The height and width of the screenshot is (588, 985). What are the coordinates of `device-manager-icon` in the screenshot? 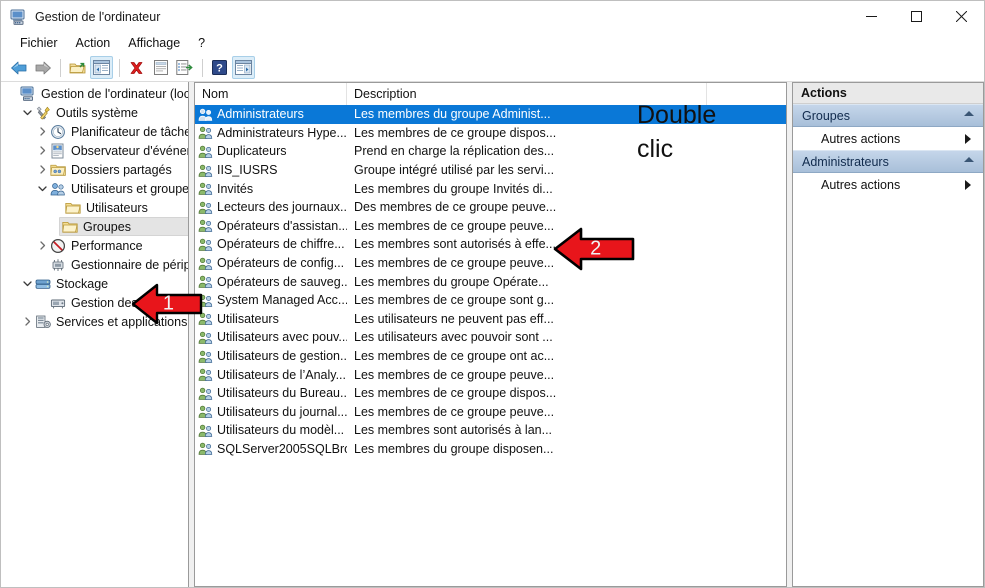 It's located at (58, 265).